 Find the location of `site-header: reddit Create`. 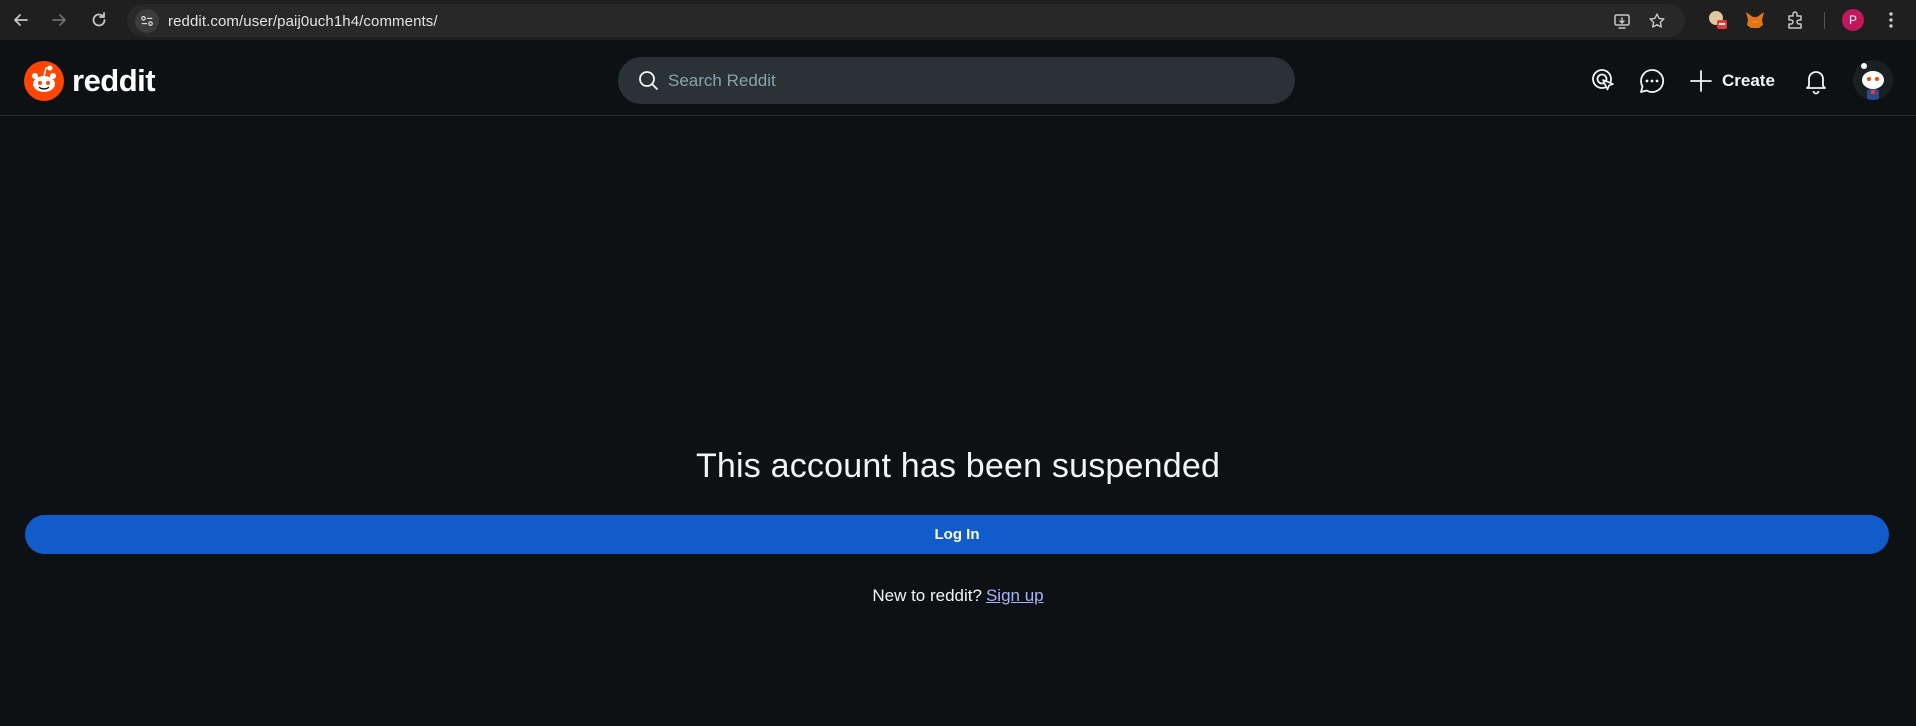

site-header: reddit Create is located at coordinates (958, 78).